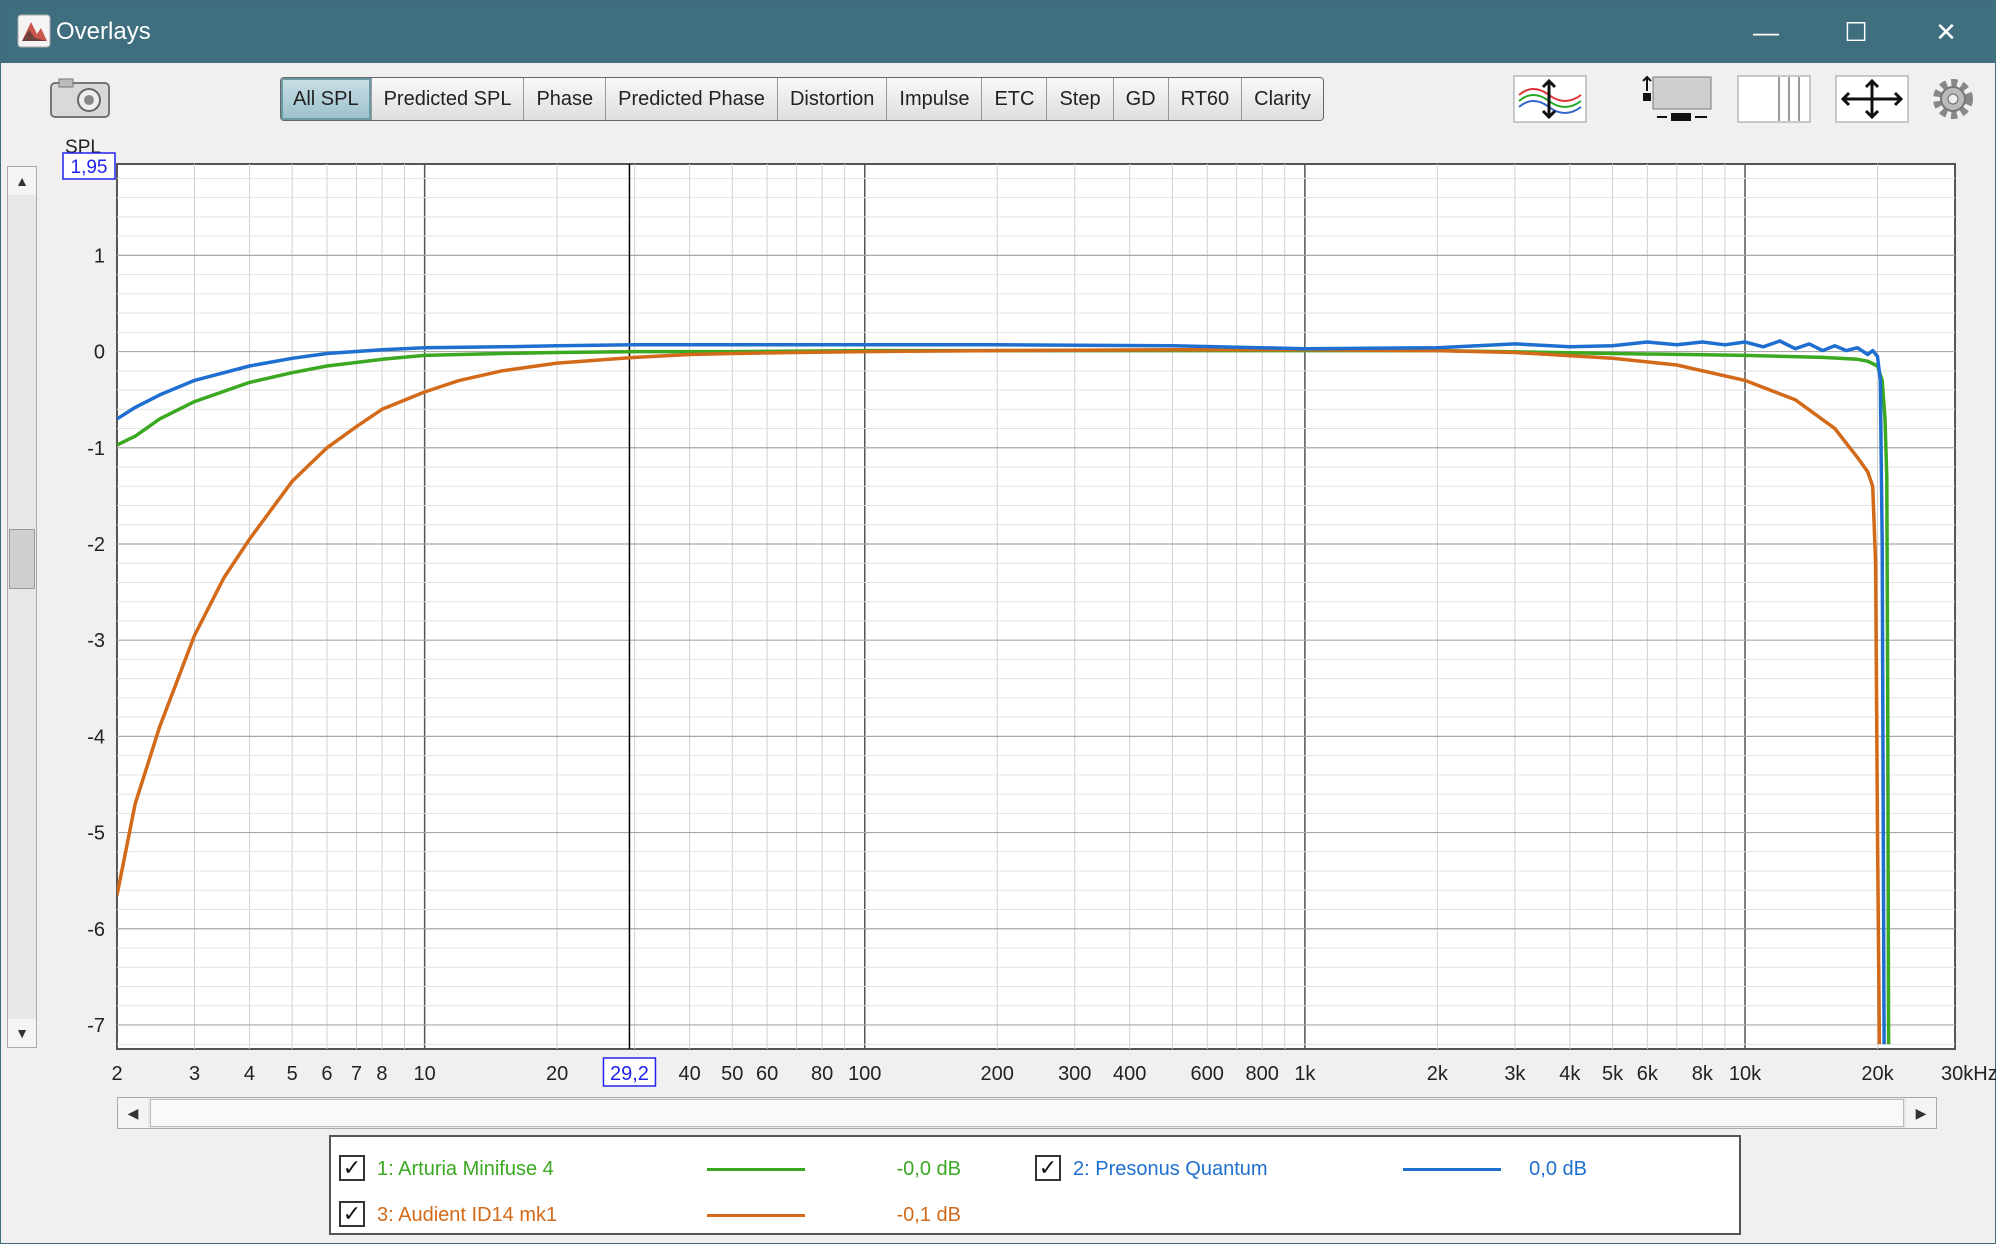 The height and width of the screenshot is (1244, 1996). I want to click on y-tick-label: -4, so click(96, 737).